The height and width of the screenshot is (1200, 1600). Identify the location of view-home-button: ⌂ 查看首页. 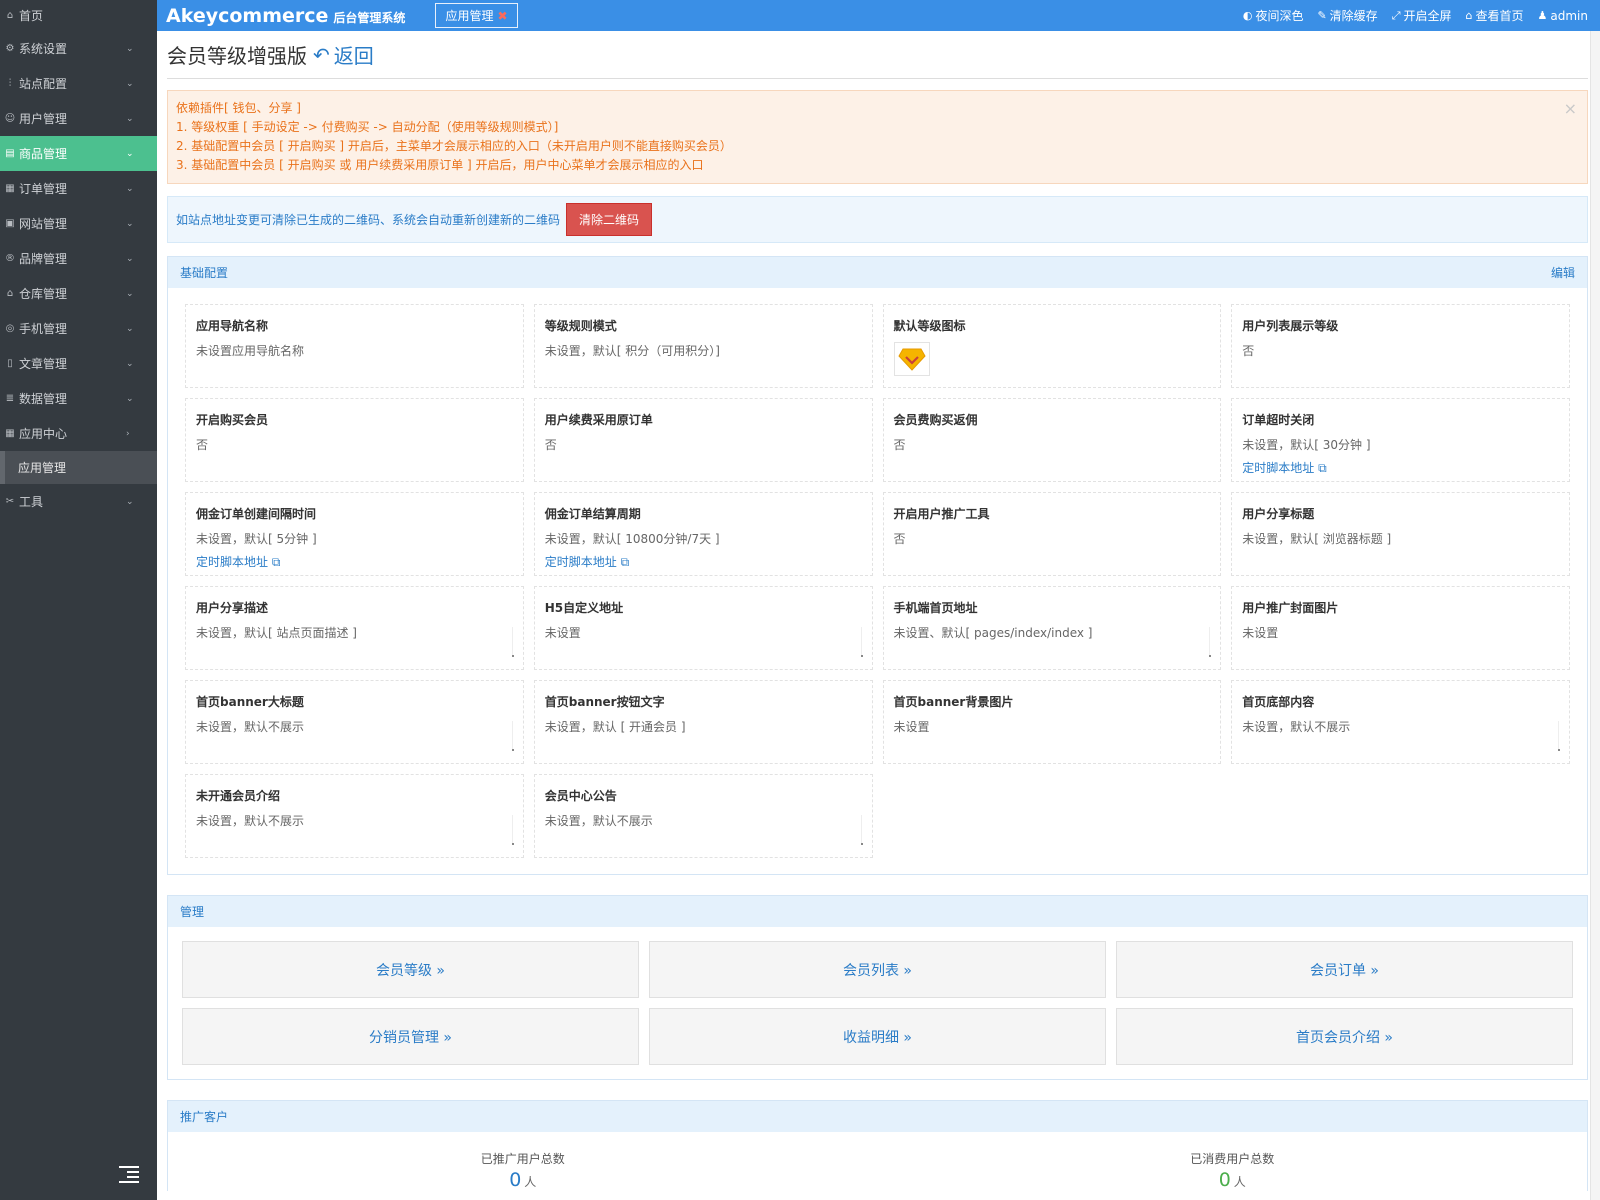
(1495, 15).